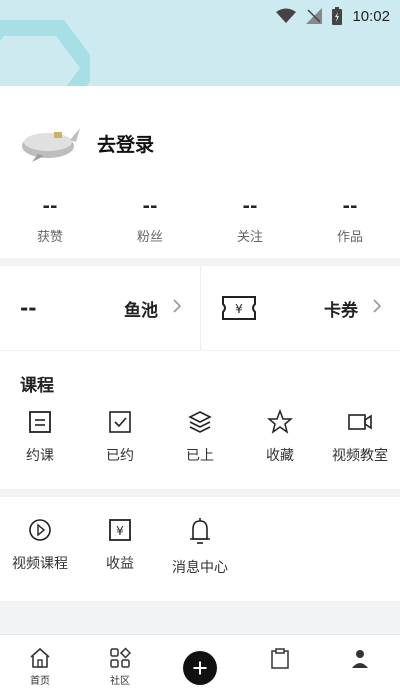 This screenshot has width=400, height=700. I want to click on course-item-label: 约课, so click(40, 456).